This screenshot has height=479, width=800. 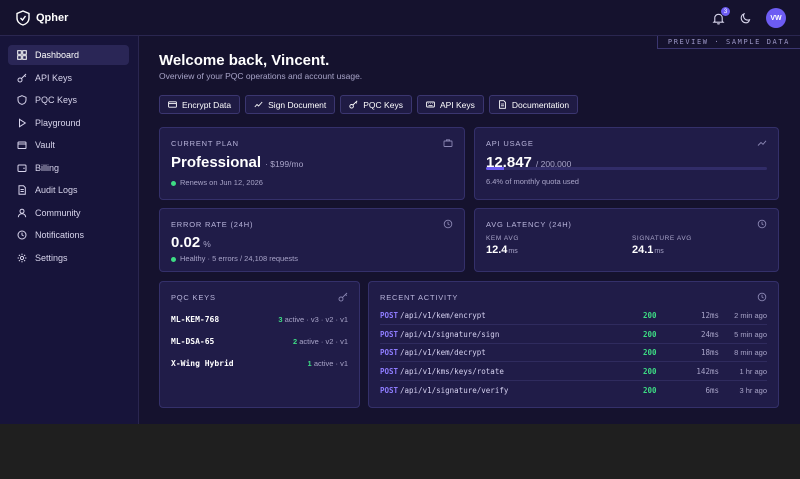 I want to click on keyboard-icon, so click(x=430, y=104).